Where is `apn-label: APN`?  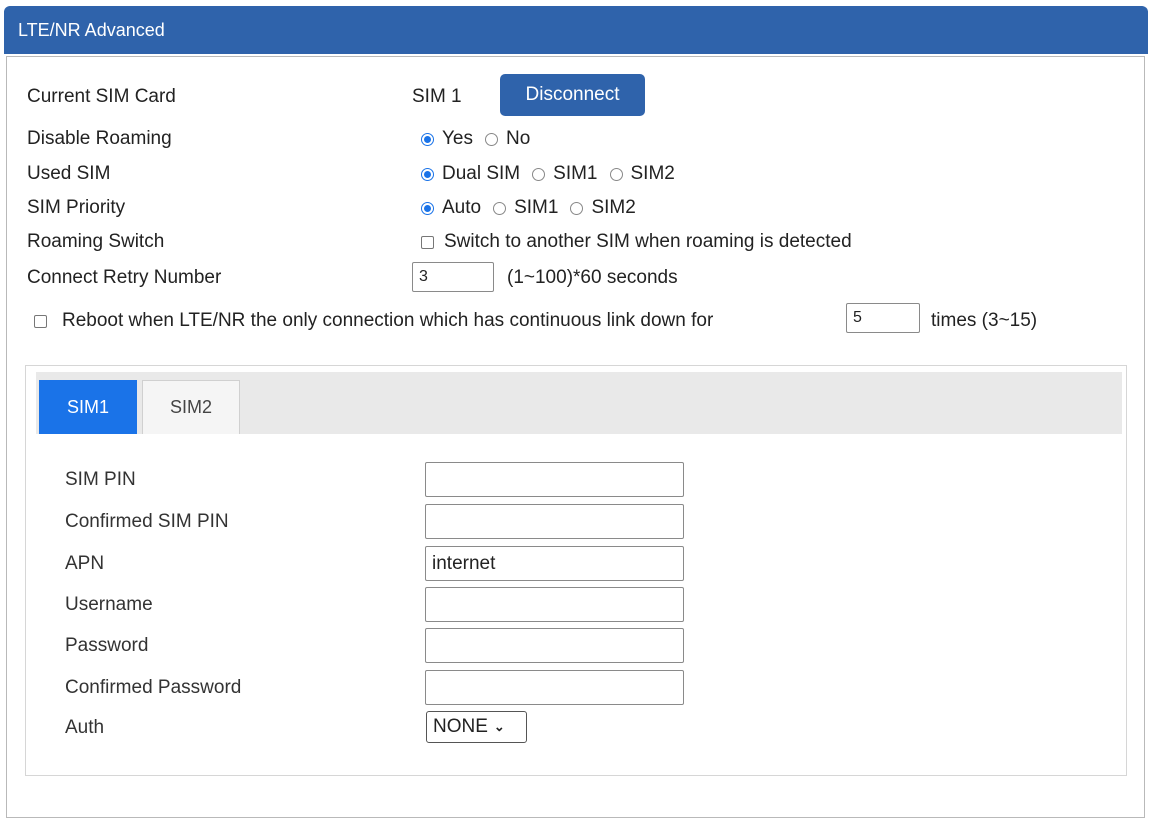 apn-label: APN is located at coordinates (85, 563).